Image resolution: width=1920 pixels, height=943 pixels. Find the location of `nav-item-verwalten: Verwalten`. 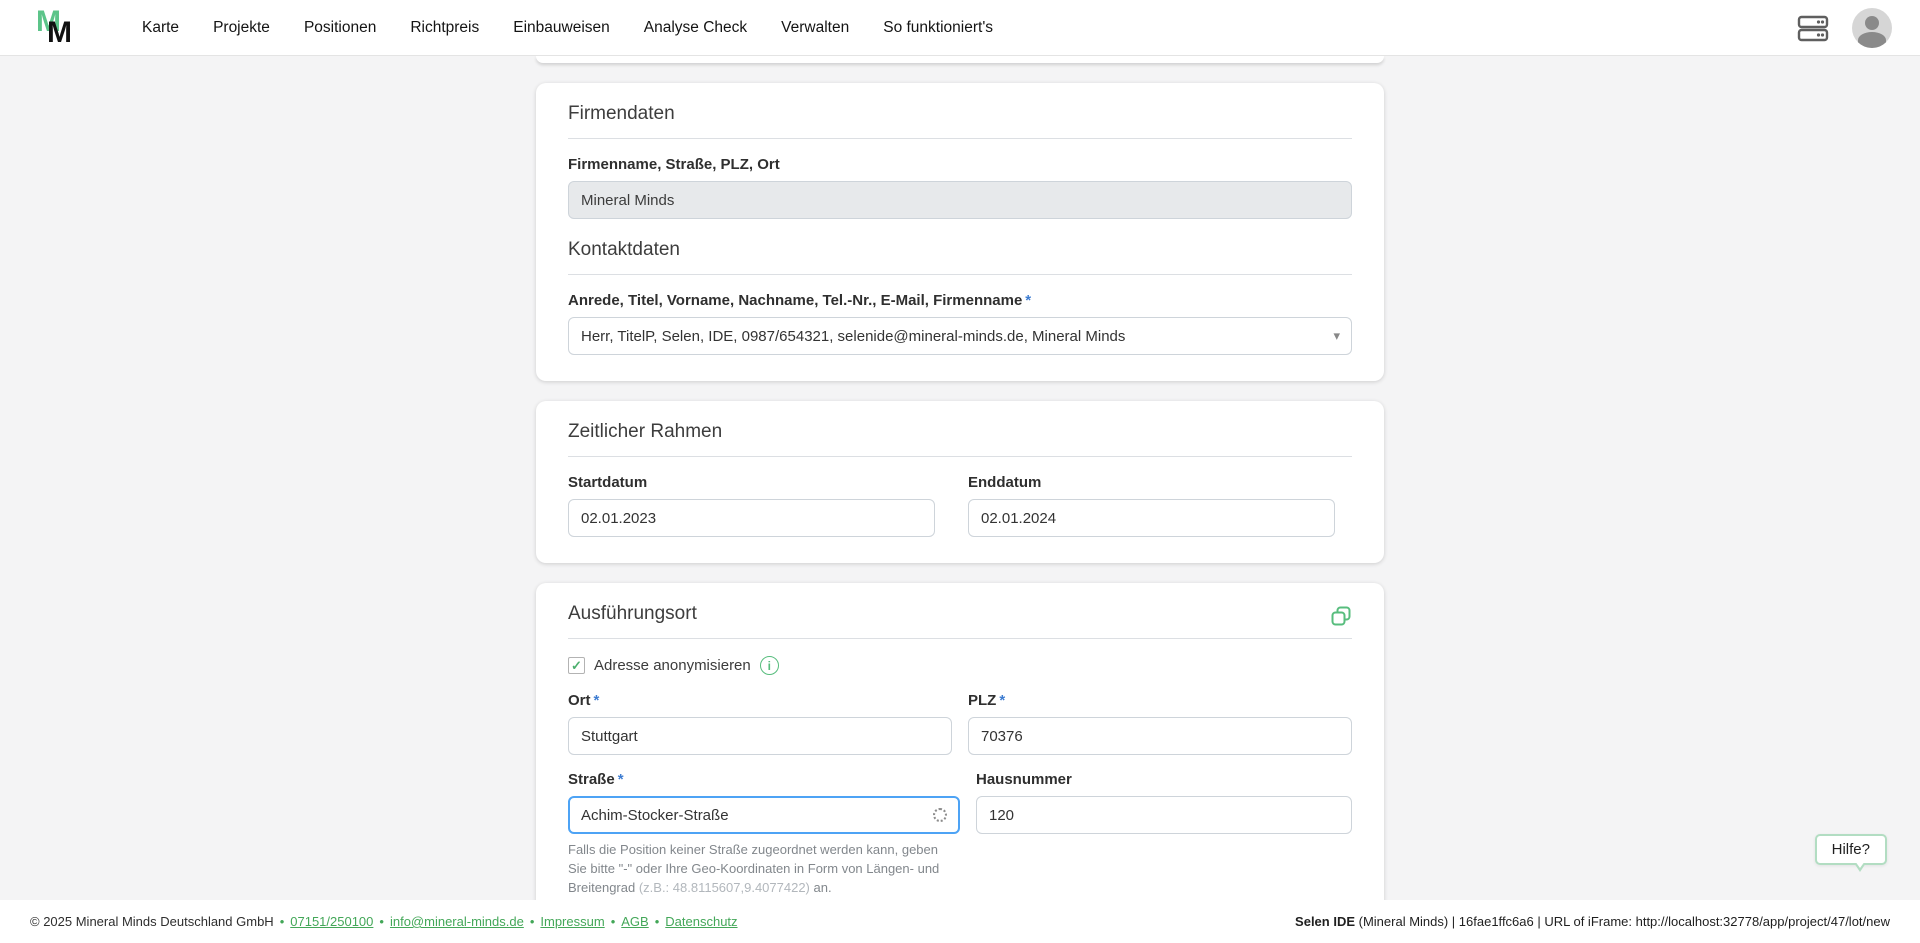

nav-item-verwalten: Verwalten is located at coordinates (815, 28).